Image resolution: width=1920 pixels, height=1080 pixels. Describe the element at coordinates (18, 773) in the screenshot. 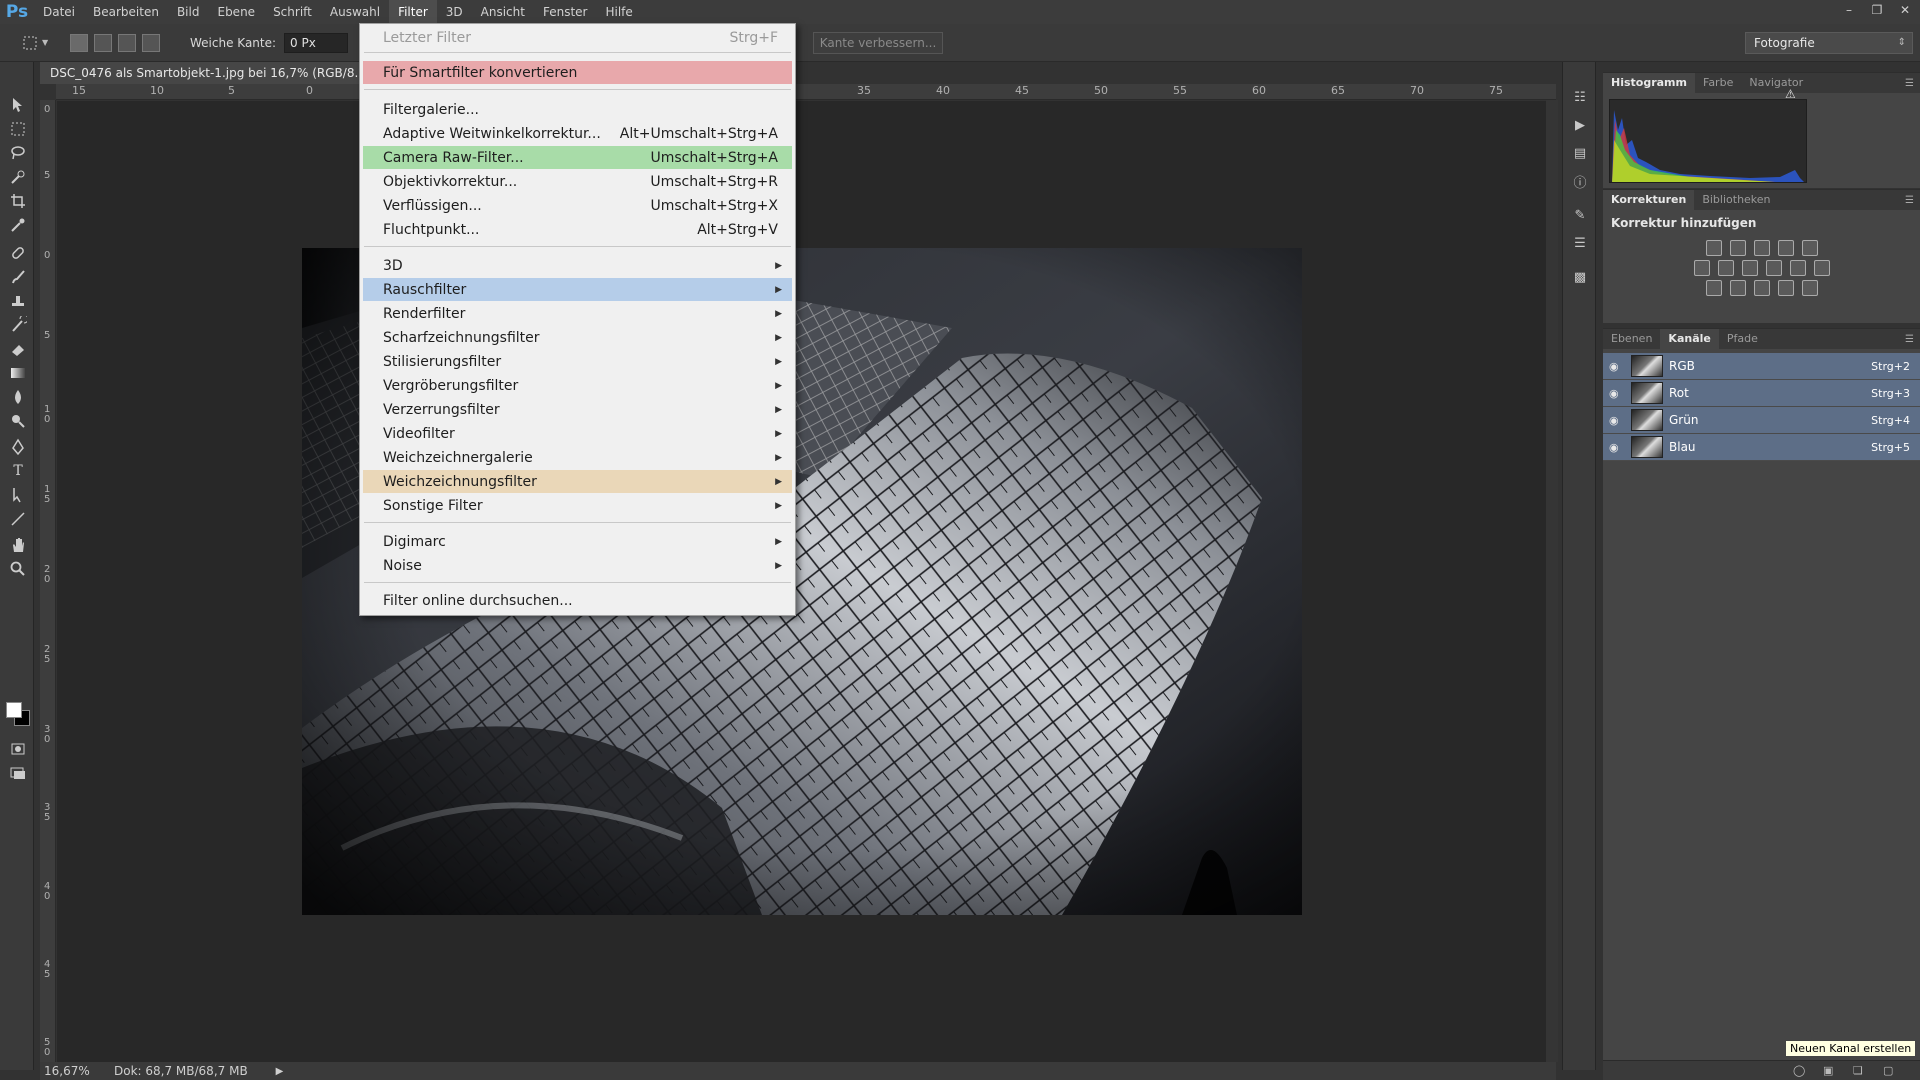

I see `screen-mode-icon` at that location.